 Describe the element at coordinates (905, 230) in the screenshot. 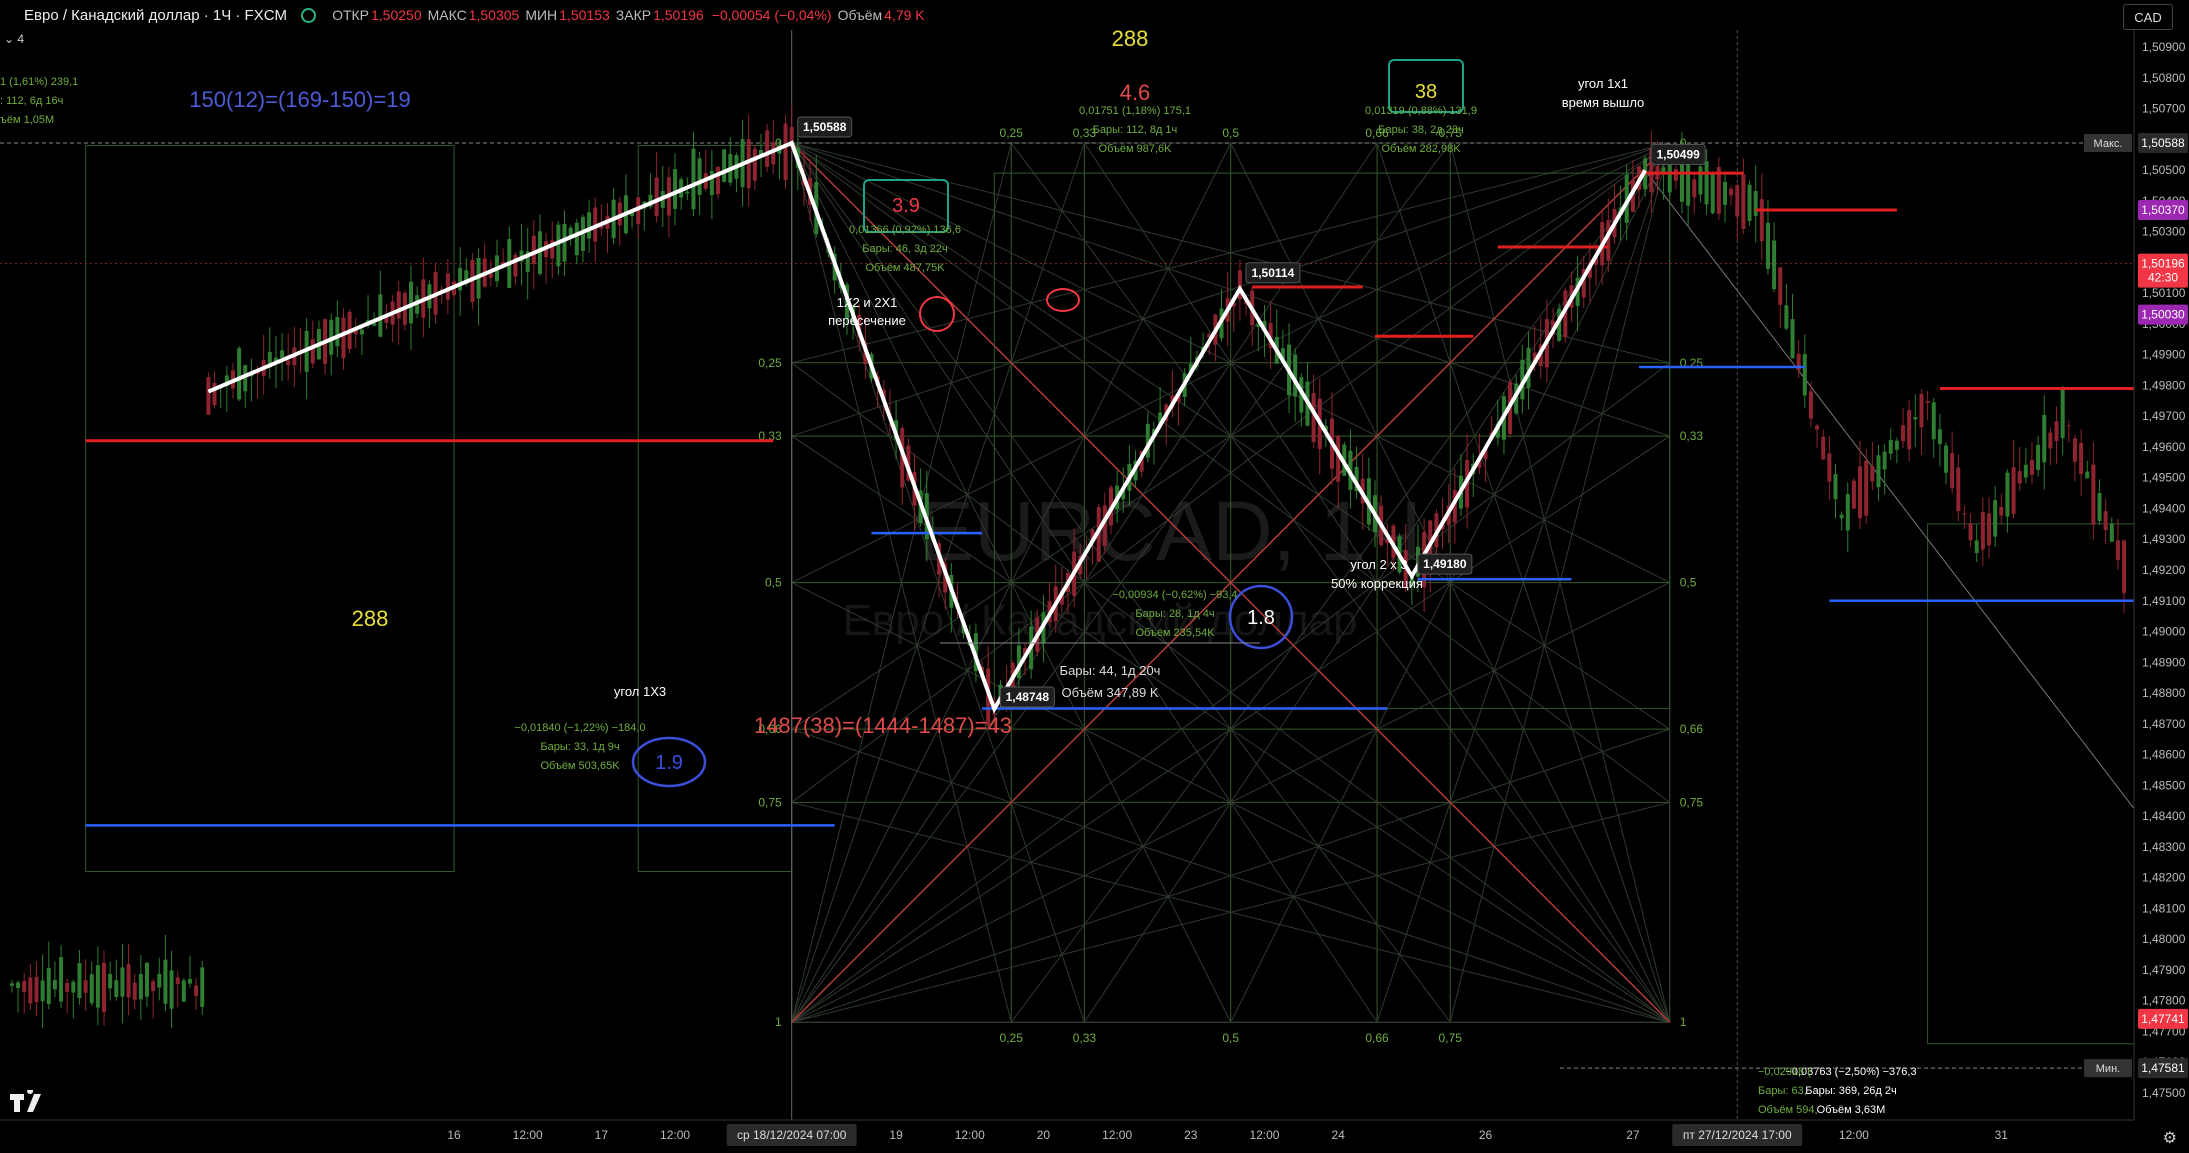

I see `measure-stat-c-1: 0,01366 (0,92%) 136,6` at that location.